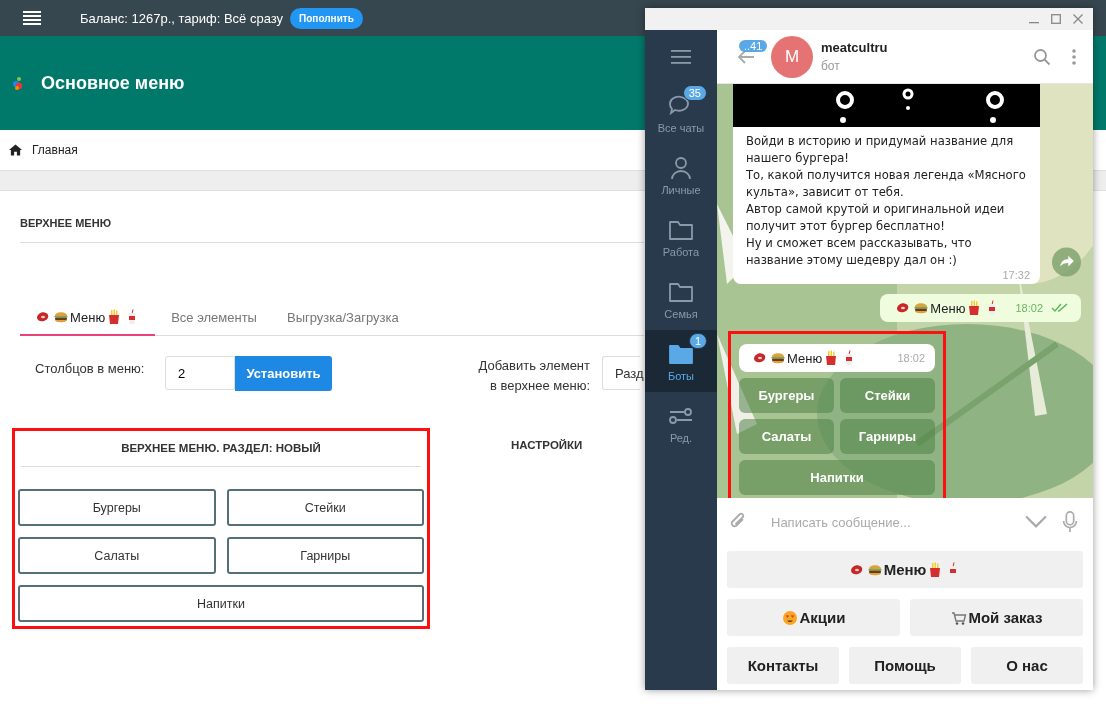 The image size is (1106, 706). I want to click on folder-tab: Семья, so click(681, 299).